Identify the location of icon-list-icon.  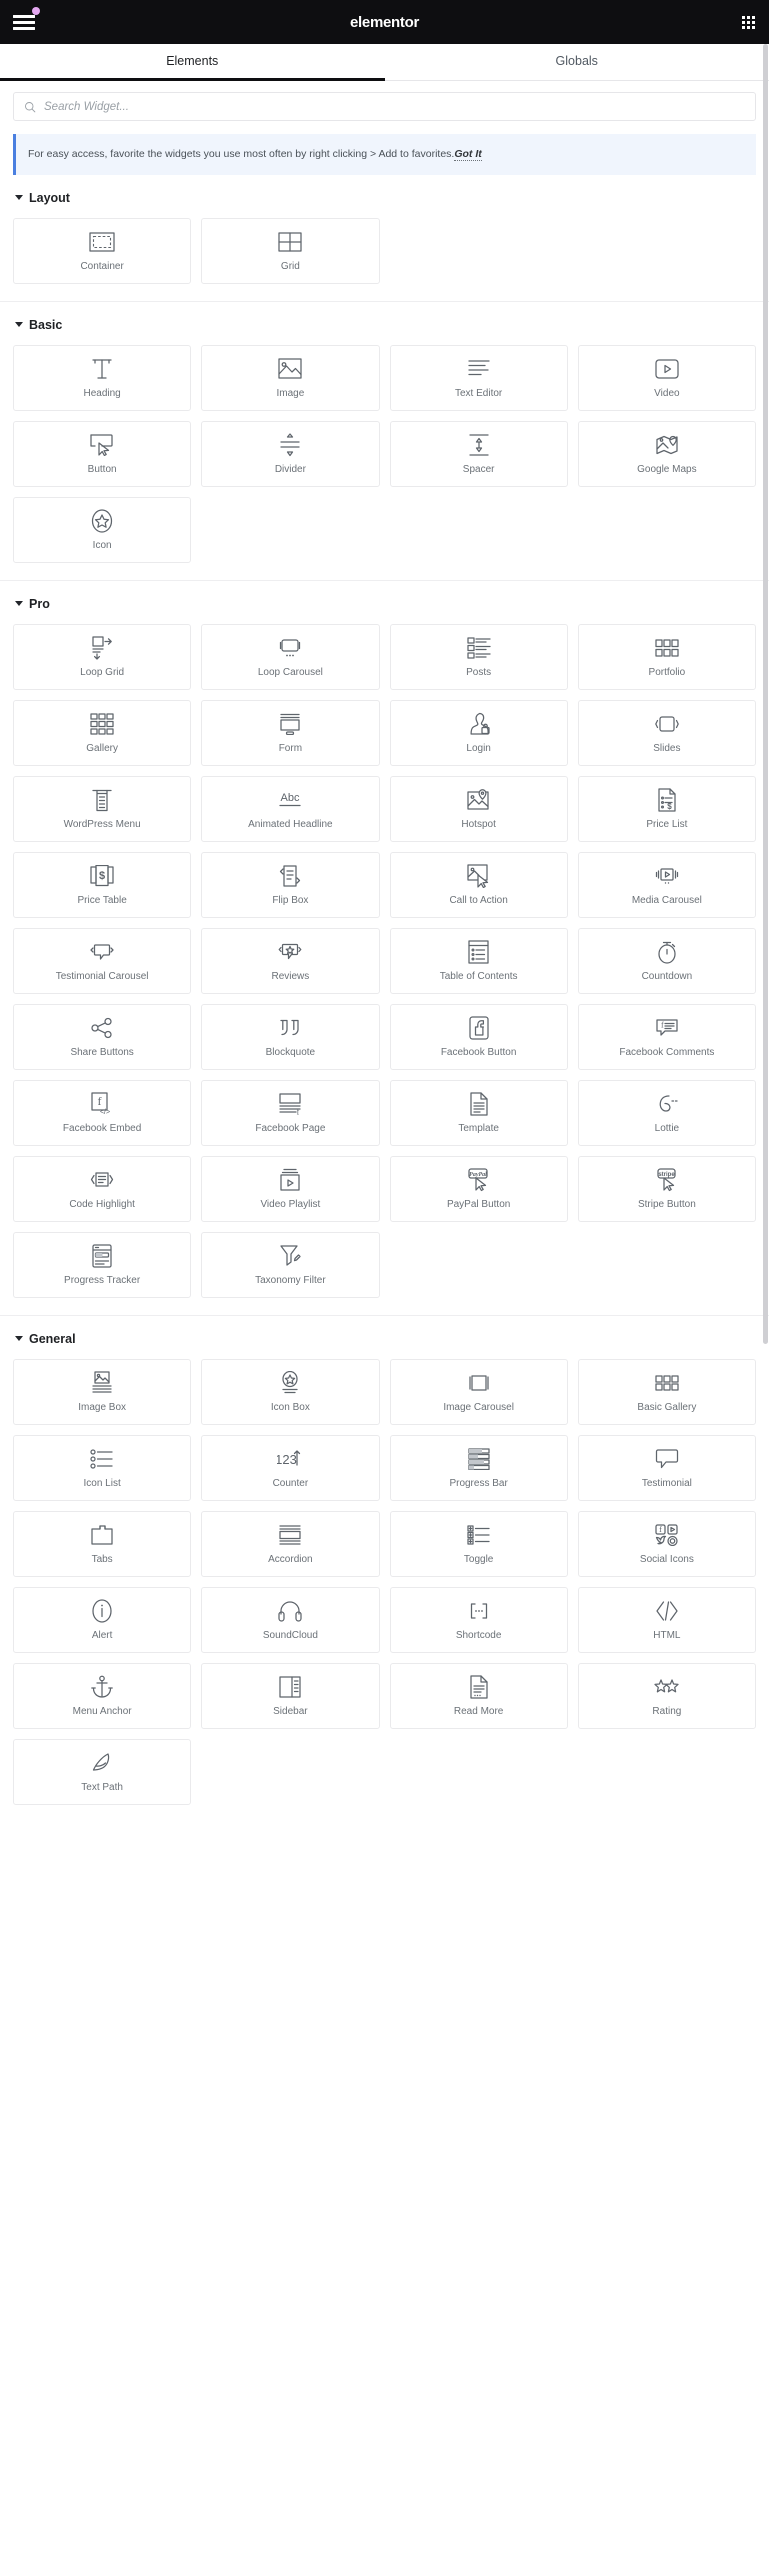
(102, 1459).